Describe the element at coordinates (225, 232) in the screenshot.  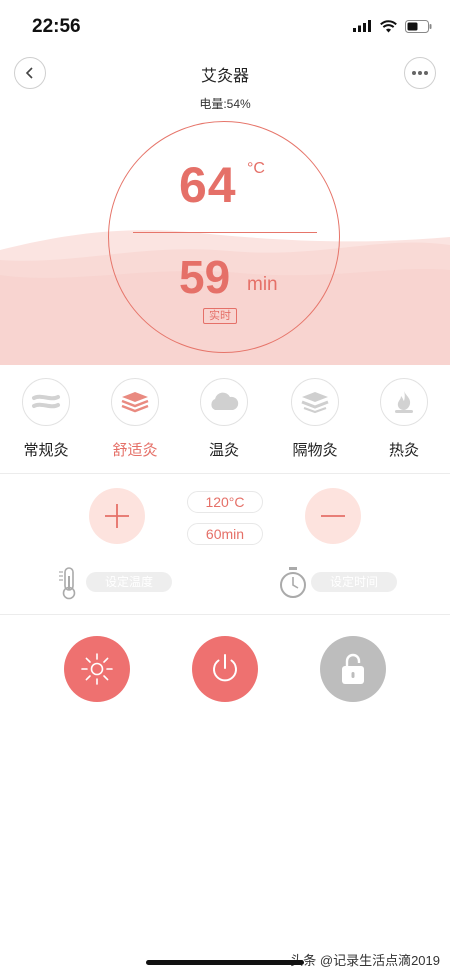
I see `dial-divider` at that location.